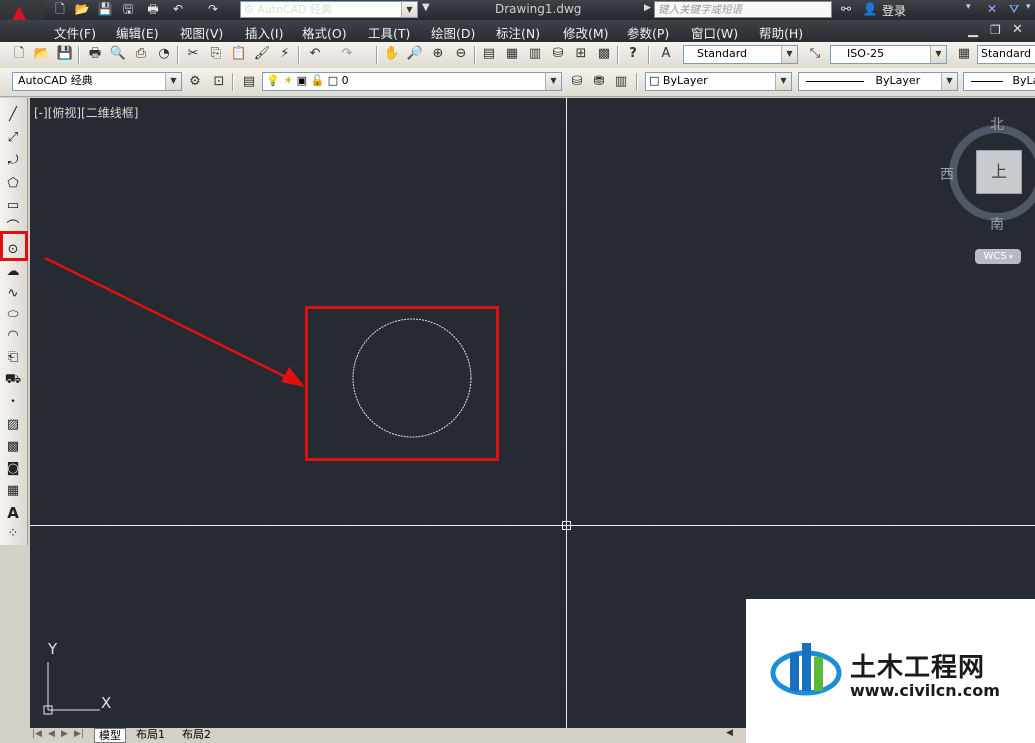  Describe the element at coordinates (216, 54) in the screenshot. I see `copy-icon: ⎘` at that location.